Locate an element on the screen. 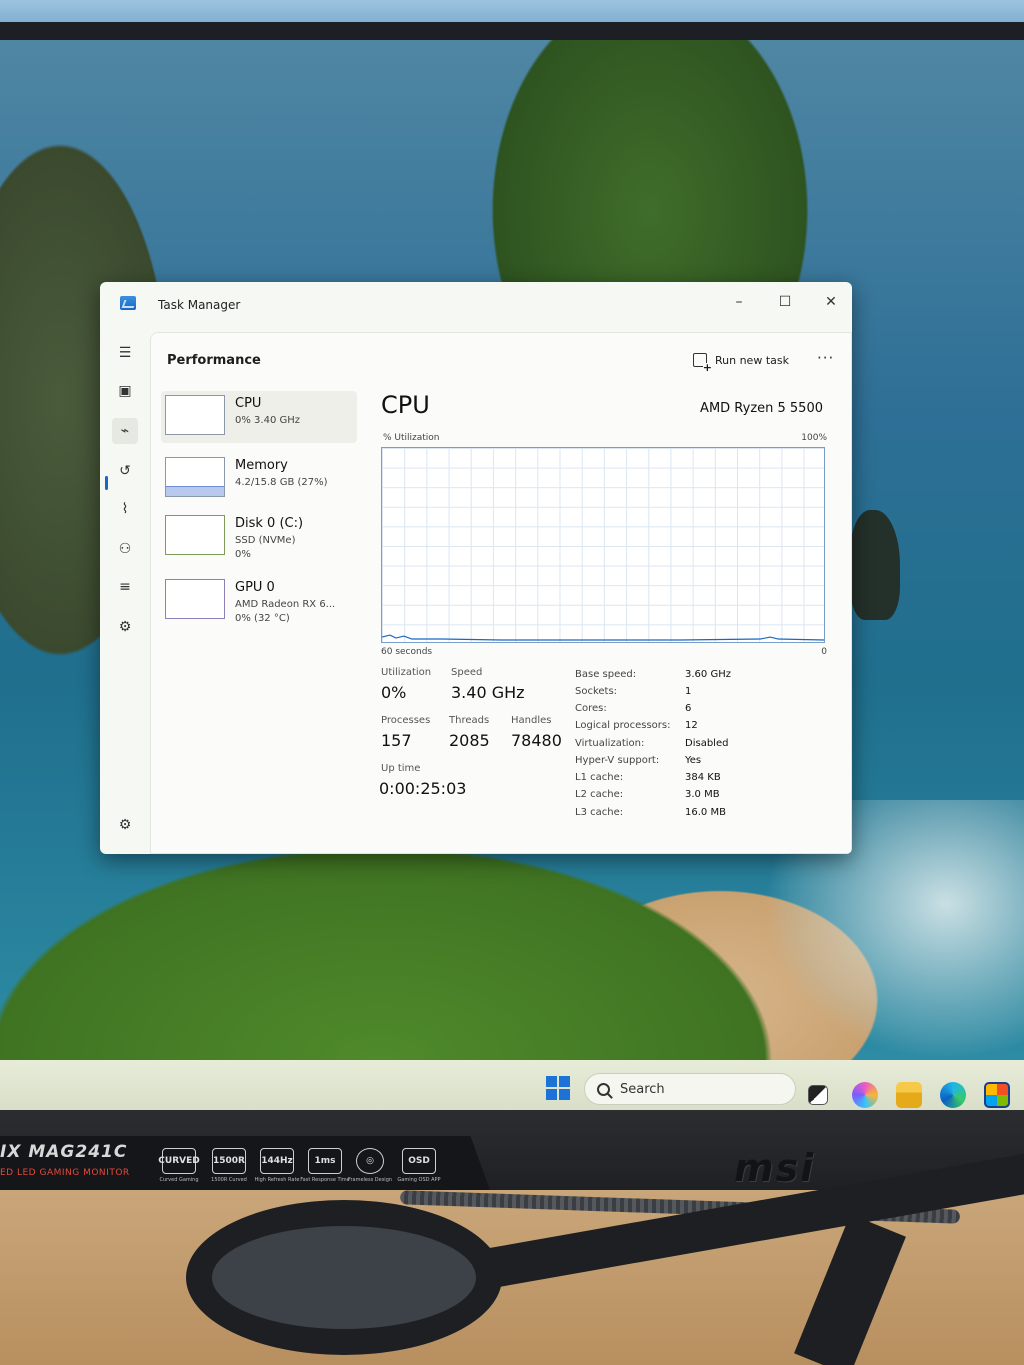 The image size is (1024, 1365). uptime-value: 0:00:25:03 is located at coordinates (423, 788).